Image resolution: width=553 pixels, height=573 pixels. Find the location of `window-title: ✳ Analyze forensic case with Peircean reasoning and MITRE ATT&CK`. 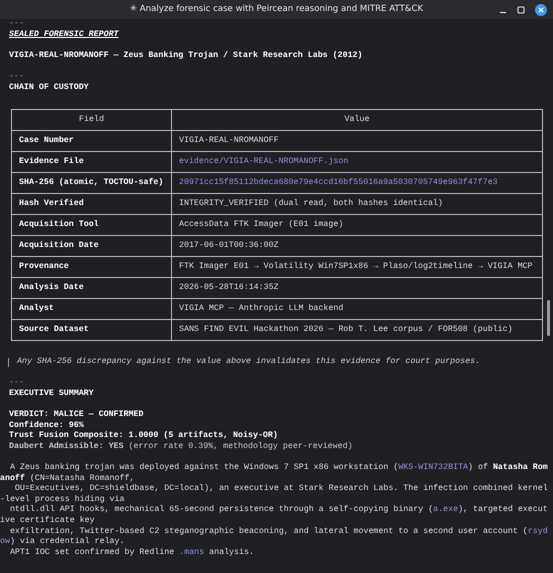

window-title: ✳ Analyze forensic case with Peircean reasoning and MITRE ATT&CK is located at coordinates (277, 9).